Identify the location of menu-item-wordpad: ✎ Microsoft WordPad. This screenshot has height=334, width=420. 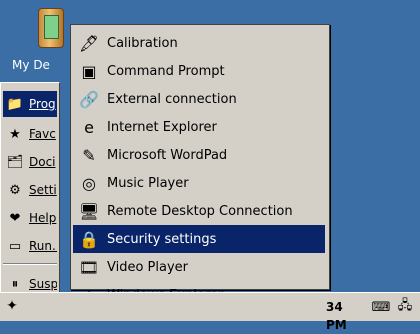
(199, 155).